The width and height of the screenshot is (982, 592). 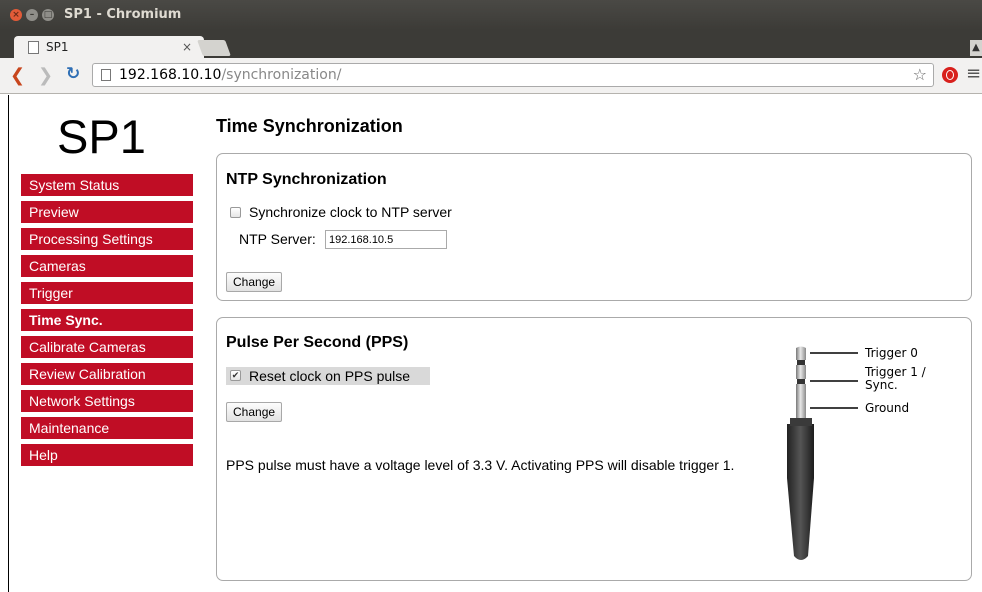 What do you see at coordinates (254, 412) in the screenshot?
I see `pps-change-button: Change` at bounding box center [254, 412].